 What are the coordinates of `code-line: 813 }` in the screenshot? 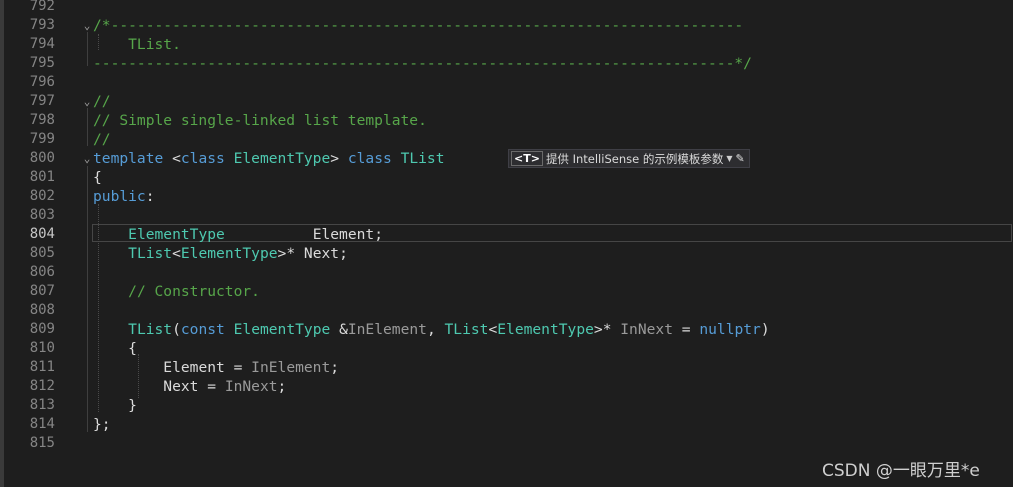 It's located at (506, 405).